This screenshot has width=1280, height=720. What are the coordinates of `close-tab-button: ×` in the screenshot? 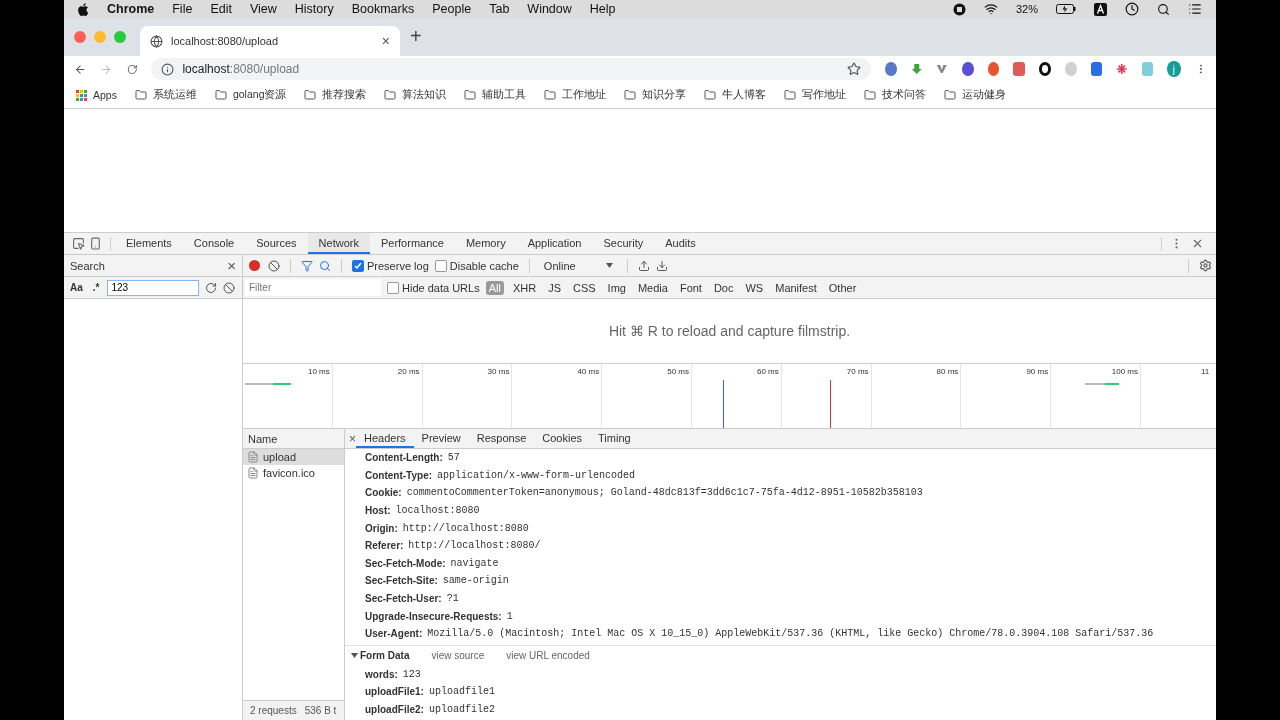 It's located at (385, 41).